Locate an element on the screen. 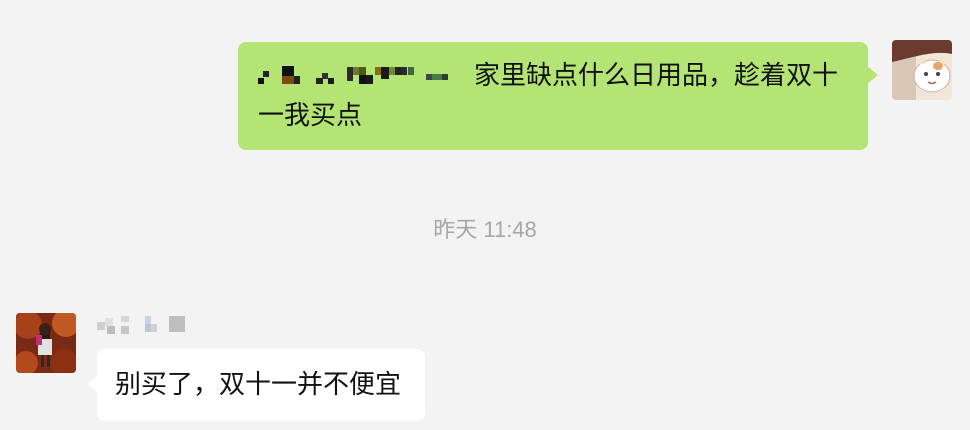 Image resolution: width=970 pixels, height=430 pixels. self-avatar is located at coordinates (922, 70).